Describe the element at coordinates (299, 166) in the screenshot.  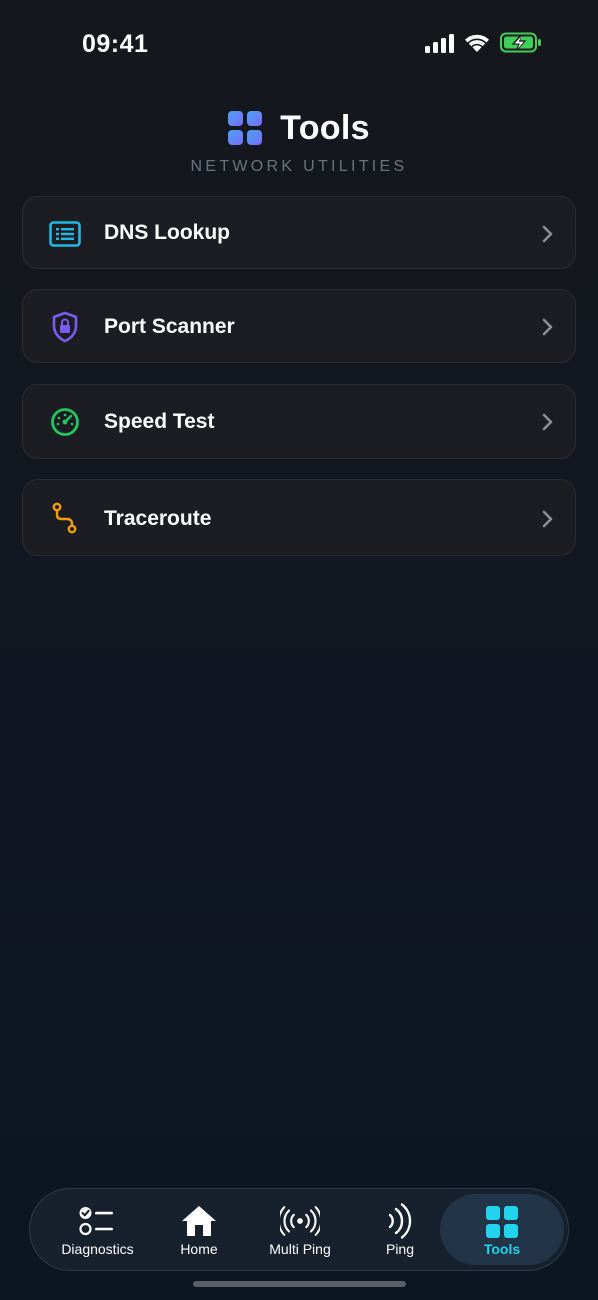
I see `page-subtitle: NETWORK UTILITIES` at that location.